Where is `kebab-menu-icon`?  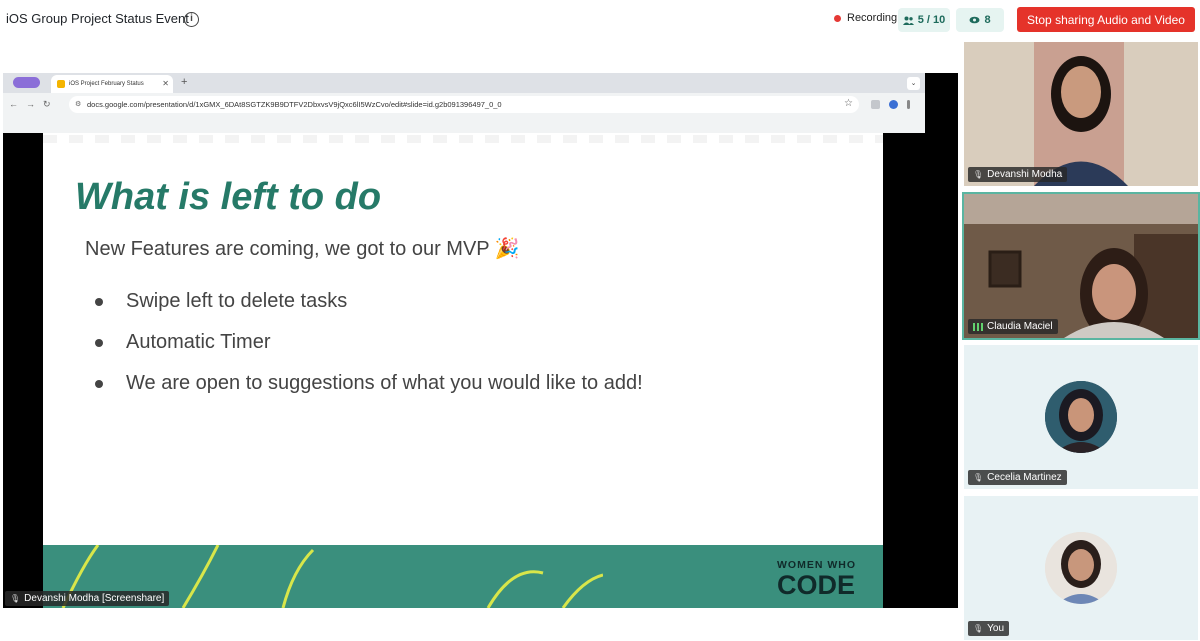
kebab-menu-icon is located at coordinates (908, 104).